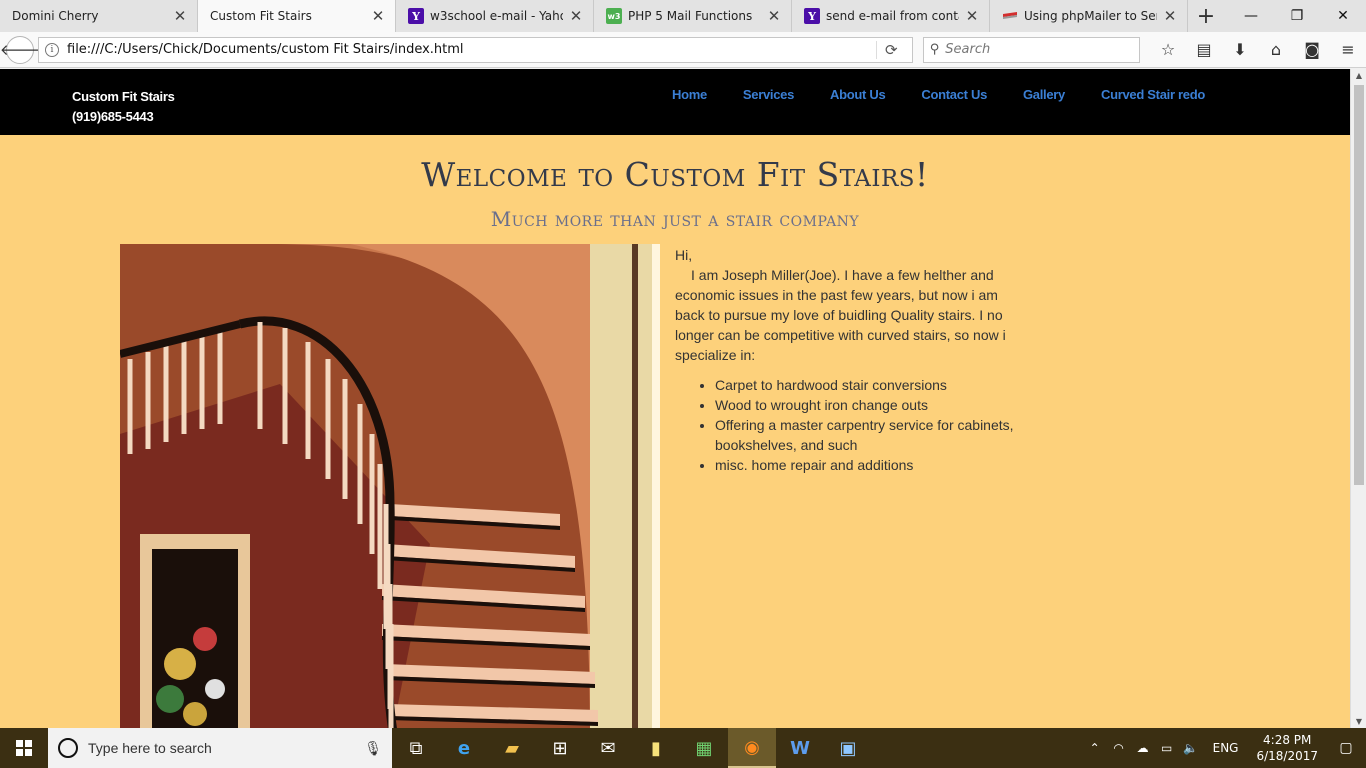 The width and height of the screenshot is (1366, 768). Describe the element at coordinates (1044, 94) in the screenshot. I see `nav-link-gallery: Gallery` at that location.